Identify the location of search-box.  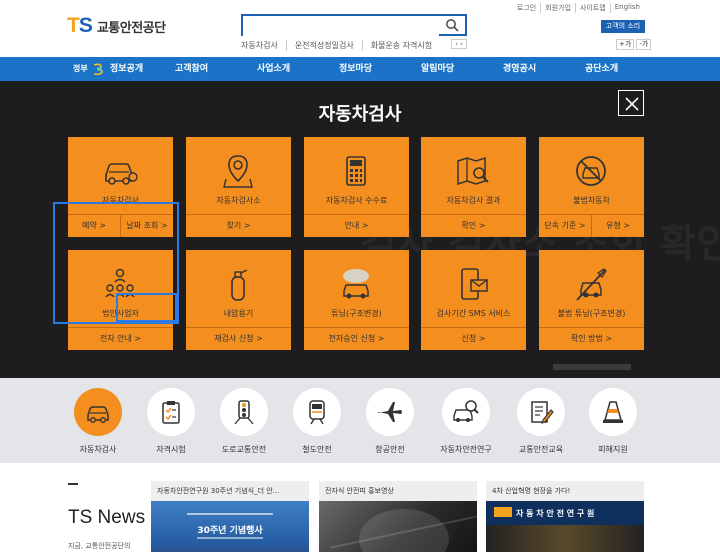
(354, 26).